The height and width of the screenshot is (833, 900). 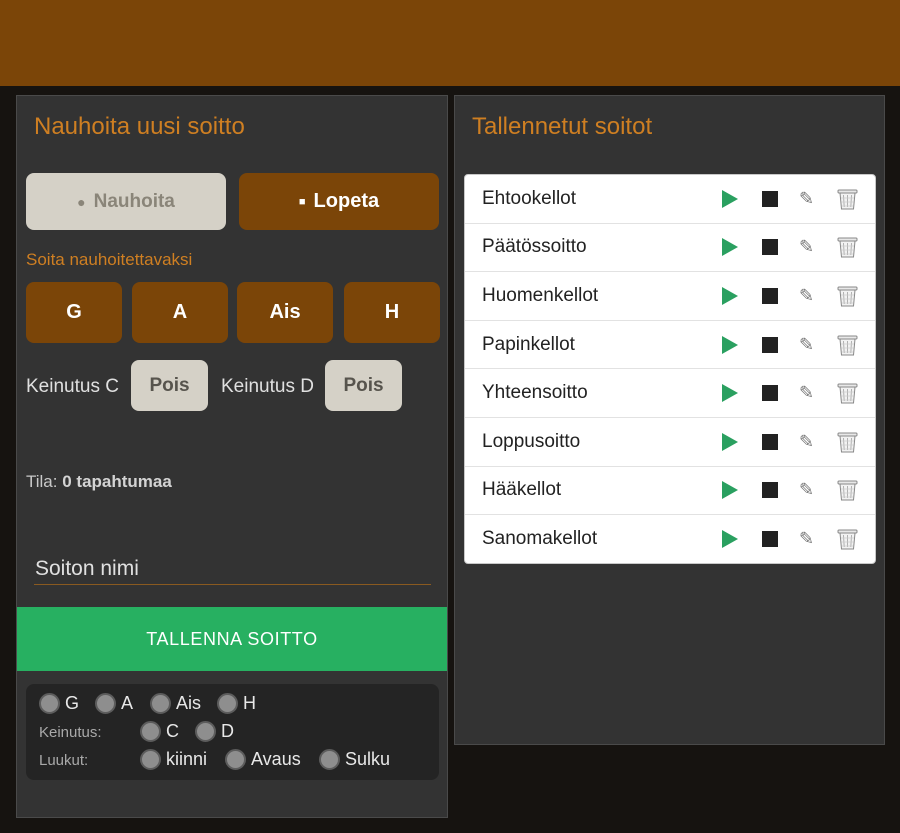 What do you see at coordinates (139, 126) in the screenshot?
I see `record-panel-title: Nauhoita uusi soitto` at bounding box center [139, 126].